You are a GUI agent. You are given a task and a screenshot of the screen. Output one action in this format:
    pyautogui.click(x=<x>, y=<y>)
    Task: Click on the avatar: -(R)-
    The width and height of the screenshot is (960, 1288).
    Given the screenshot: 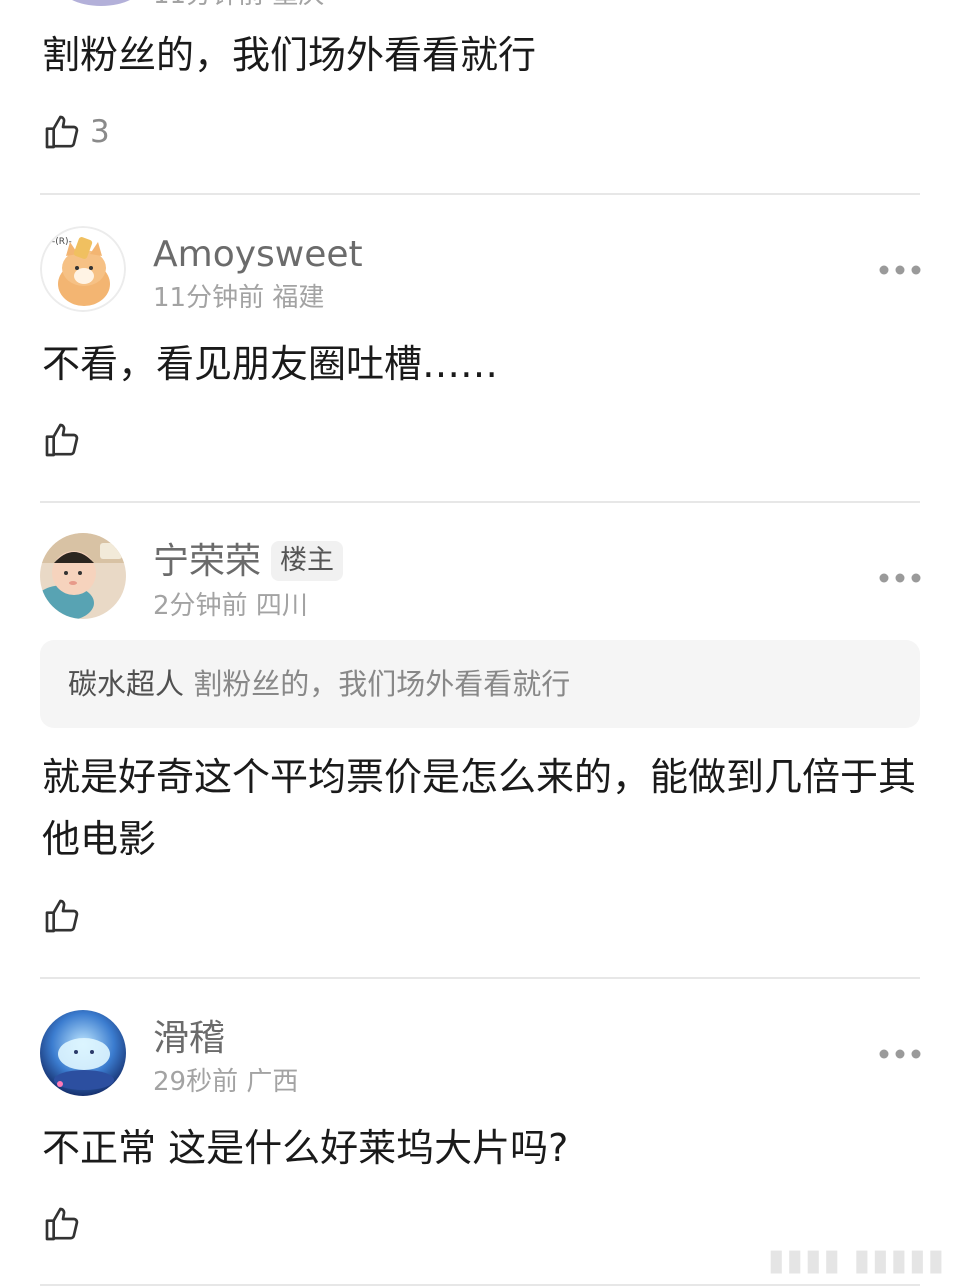 What is the action you would take?
    pyautogui.click(x=83, y=269)
    